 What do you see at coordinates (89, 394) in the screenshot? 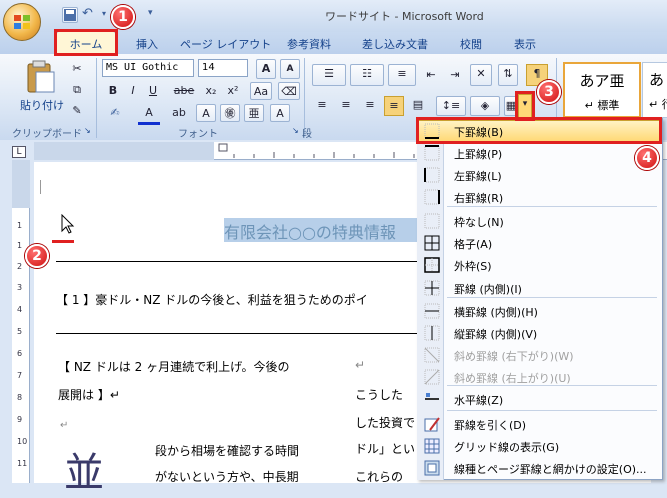
I see `doc-line: 展開は 】↵` at bounding box center [89, 394].